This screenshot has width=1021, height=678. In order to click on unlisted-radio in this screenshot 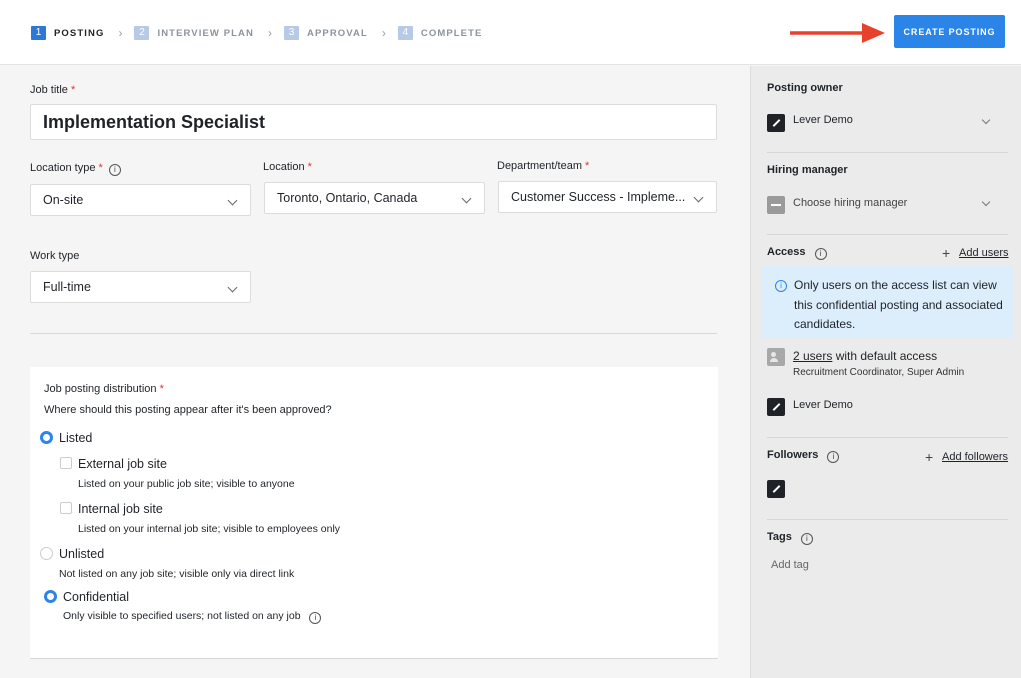, I will do `click(46, 553)`.